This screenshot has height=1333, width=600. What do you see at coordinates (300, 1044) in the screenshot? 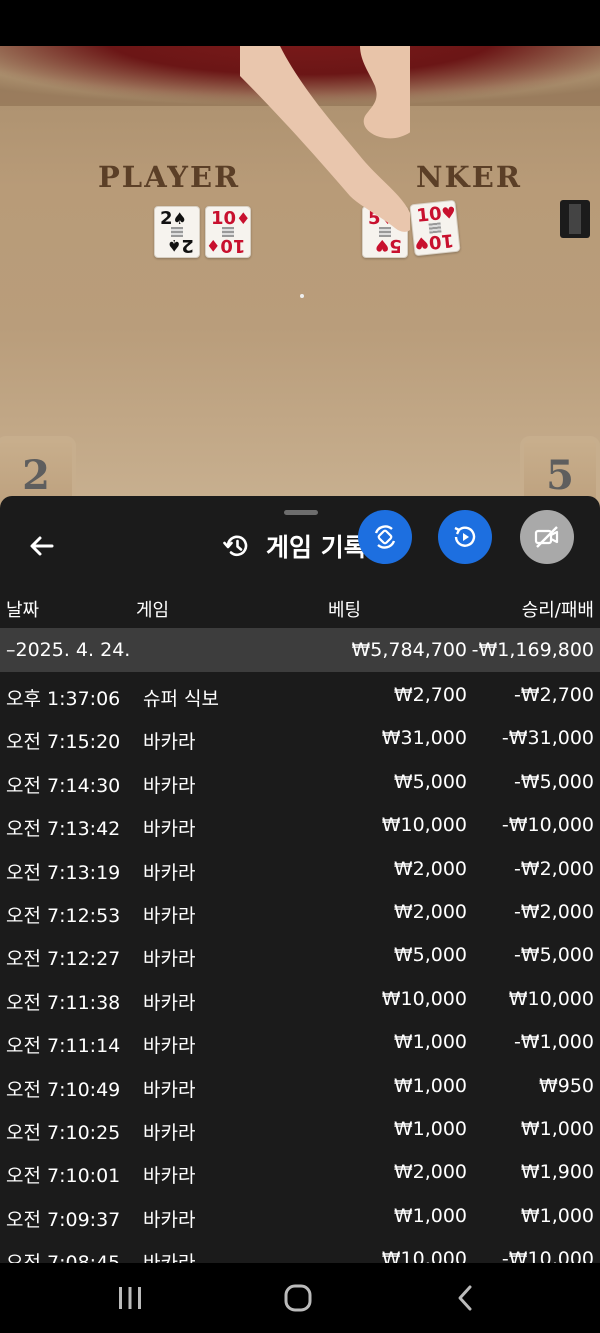
I see `table-row: 오전 7:11:14 바카라 ₩1,000 -₩1,000` at bounding box center [300, 1044].